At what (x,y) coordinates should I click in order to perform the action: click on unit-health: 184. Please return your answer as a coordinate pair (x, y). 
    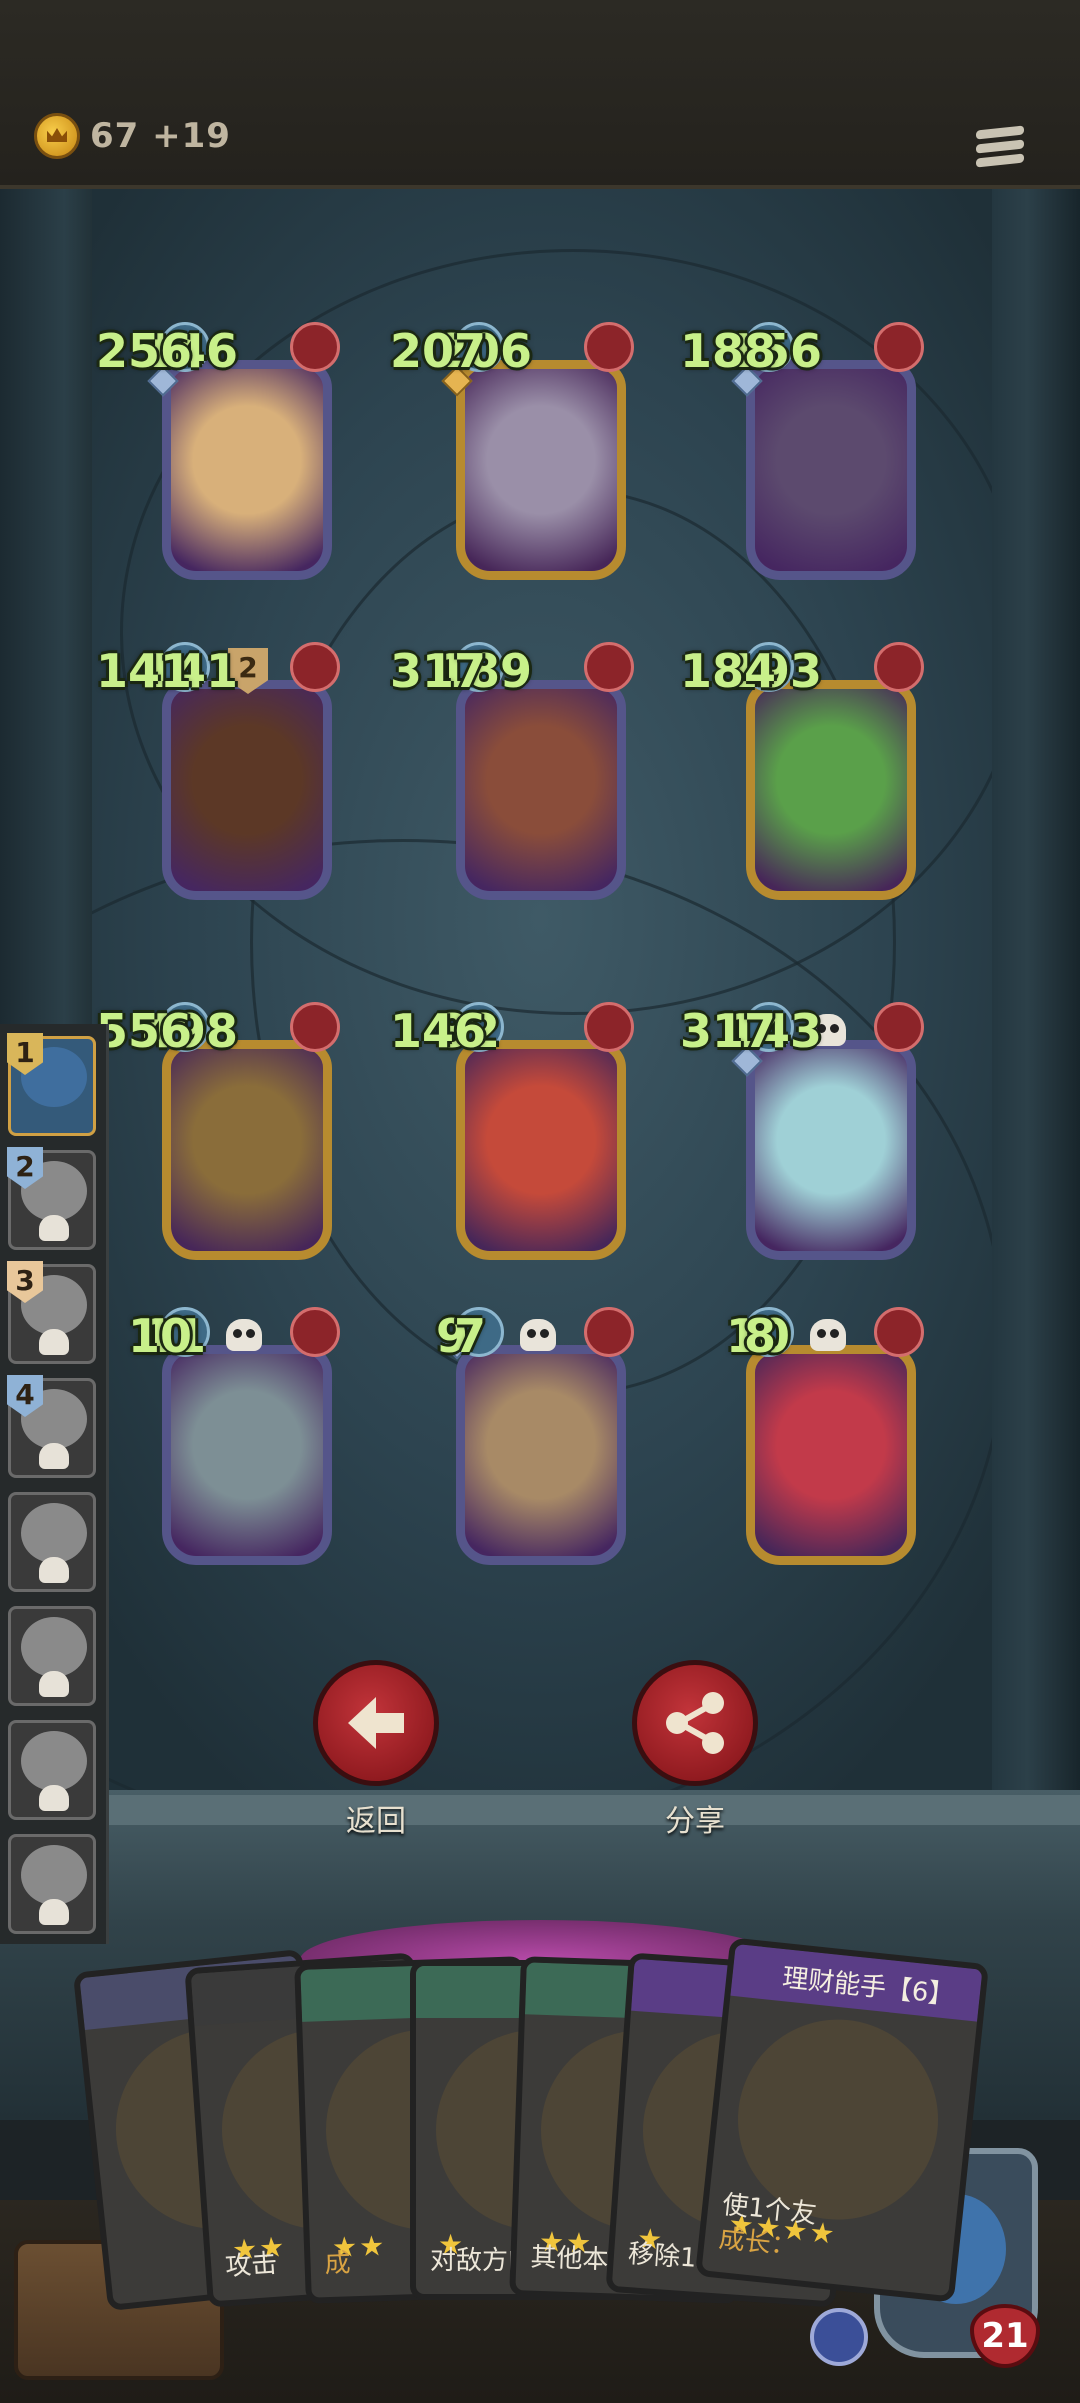
    Looking at the image, I should click on (727, 671).